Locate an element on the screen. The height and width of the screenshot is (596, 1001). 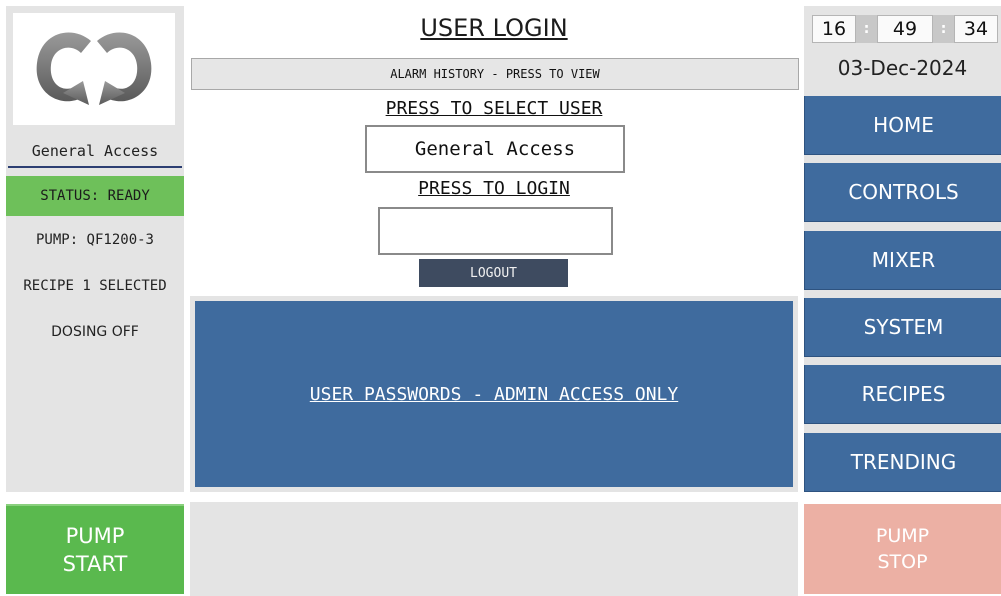
logout-button: LOGOUT is located at coordinates (493, 273).